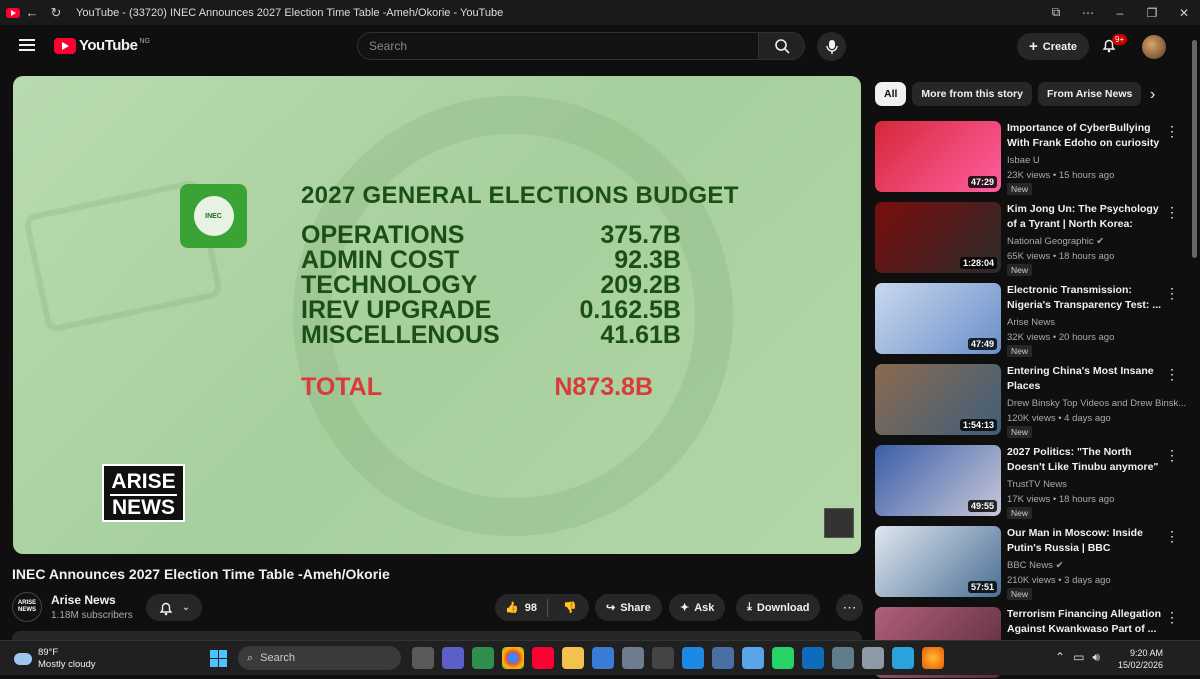  I want to click on duration-badge: 47:49, so click(982, 344).